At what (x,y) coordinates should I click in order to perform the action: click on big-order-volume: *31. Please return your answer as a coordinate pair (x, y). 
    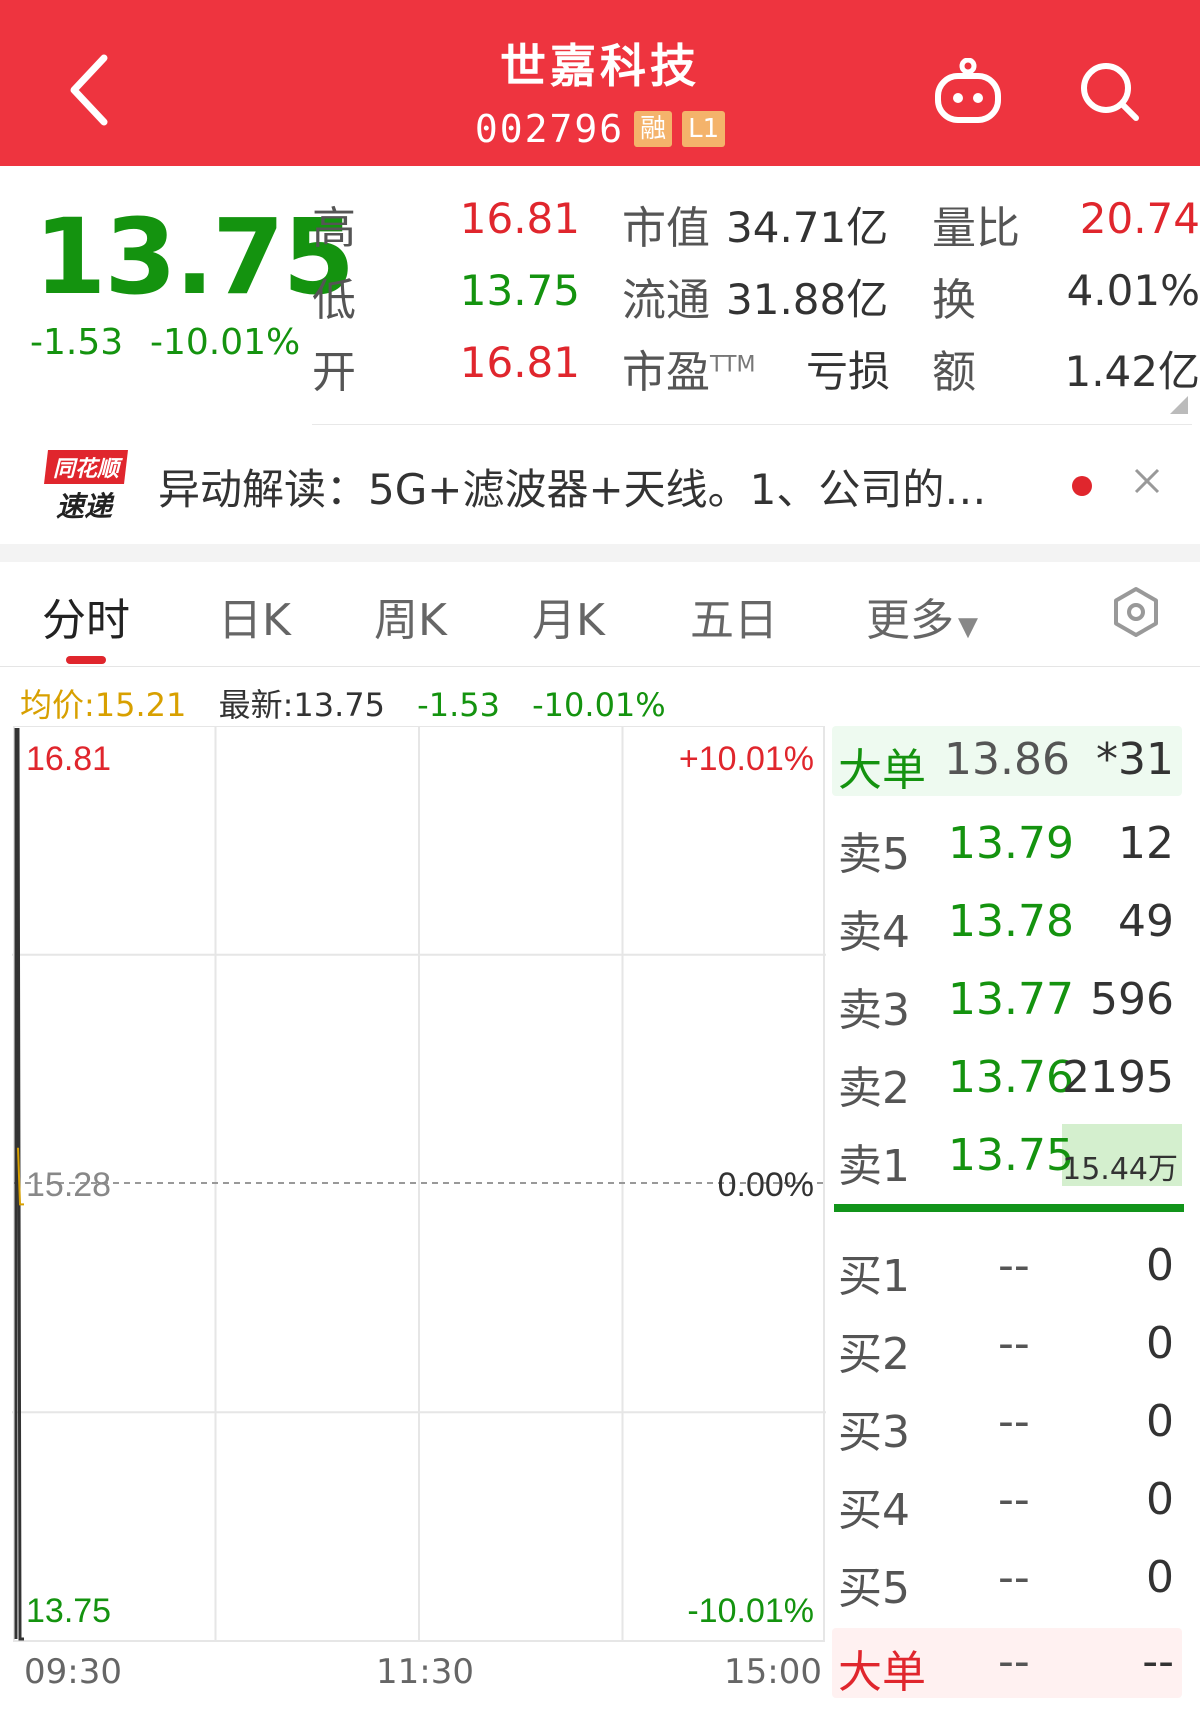
    Looking at the image, I should click on (1135, 759).